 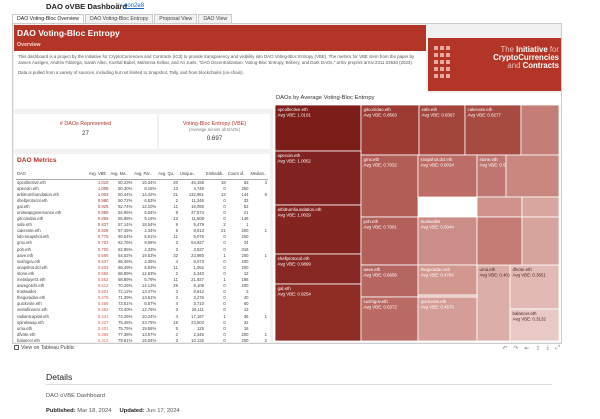 What do you see at coordinates (295, 215) in the screenshot?
I see `treemap-value: Avg VBE: 1.0029` at bounding box center [295, 215].